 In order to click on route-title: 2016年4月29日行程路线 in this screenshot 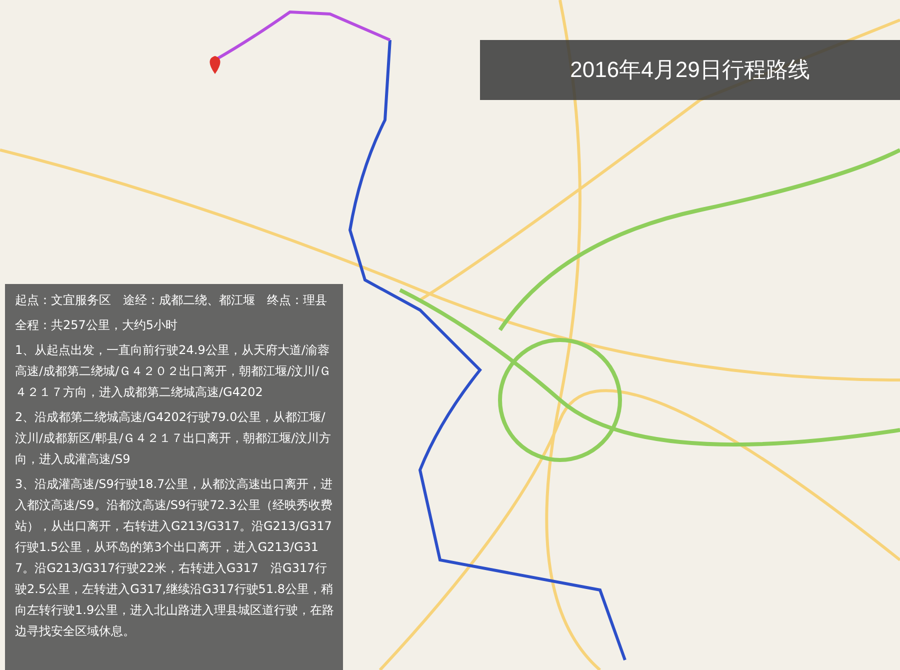, I will do `click(690, 70)`.